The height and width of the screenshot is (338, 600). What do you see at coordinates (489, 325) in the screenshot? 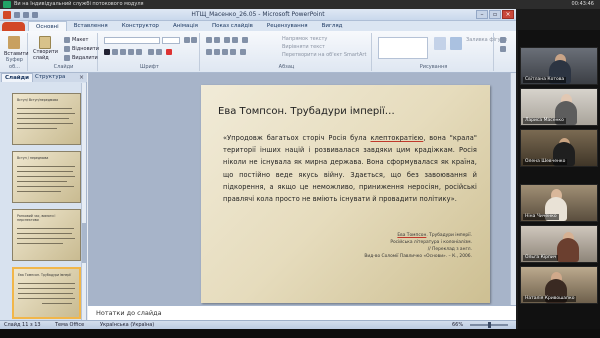
I see `zoom-slider-knob` at bounding box center [489, 325].